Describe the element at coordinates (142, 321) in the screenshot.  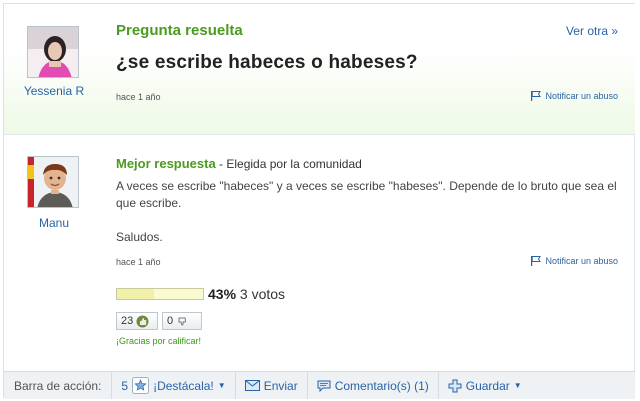
I see `thumbs-up-icon` at that location.